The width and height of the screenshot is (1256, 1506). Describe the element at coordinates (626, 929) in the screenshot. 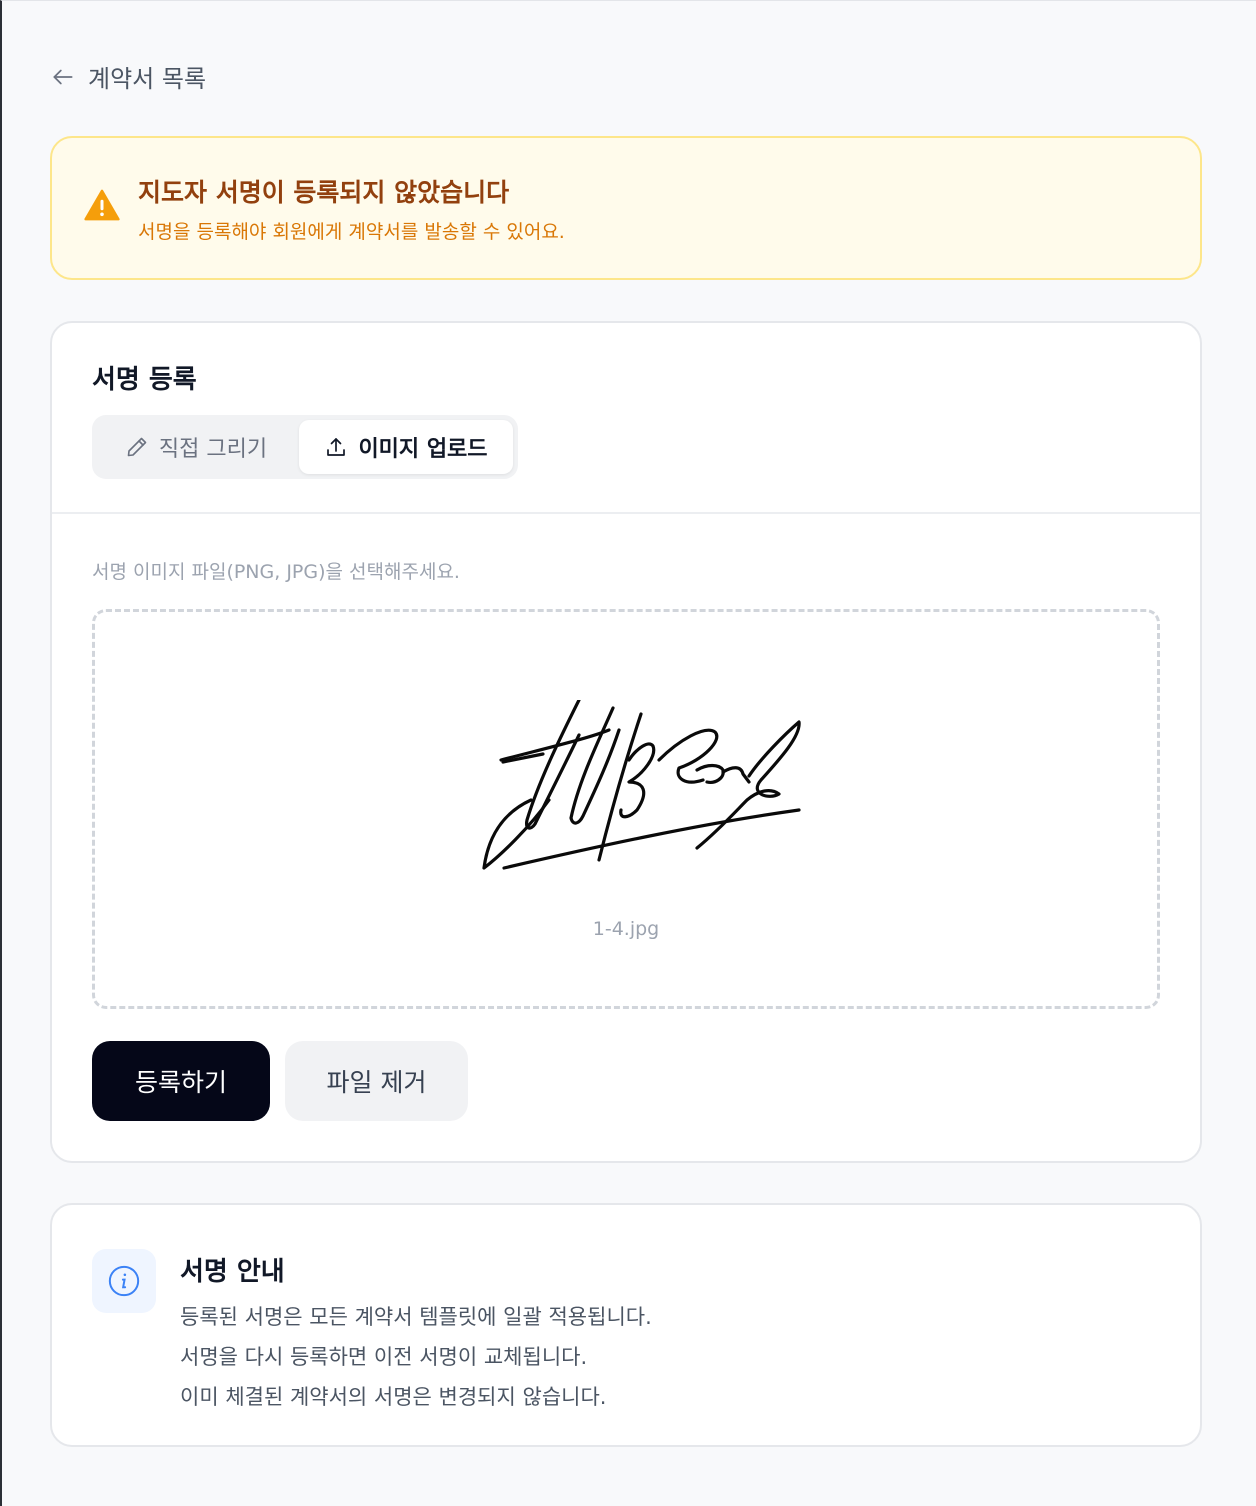

I see `uploaded-file-name: 1-4.jpg` at that location.